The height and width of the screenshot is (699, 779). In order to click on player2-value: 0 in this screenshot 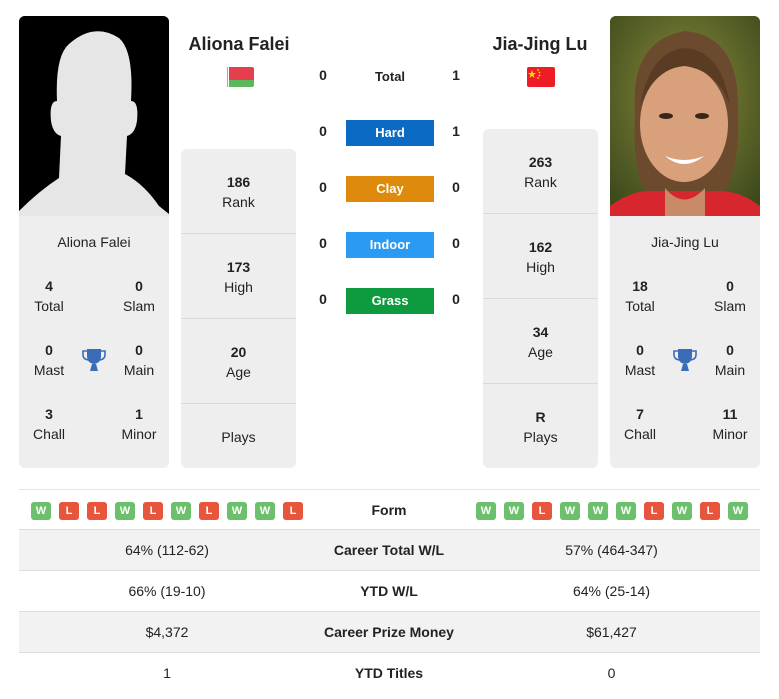, I will do `click(611, 673)`.